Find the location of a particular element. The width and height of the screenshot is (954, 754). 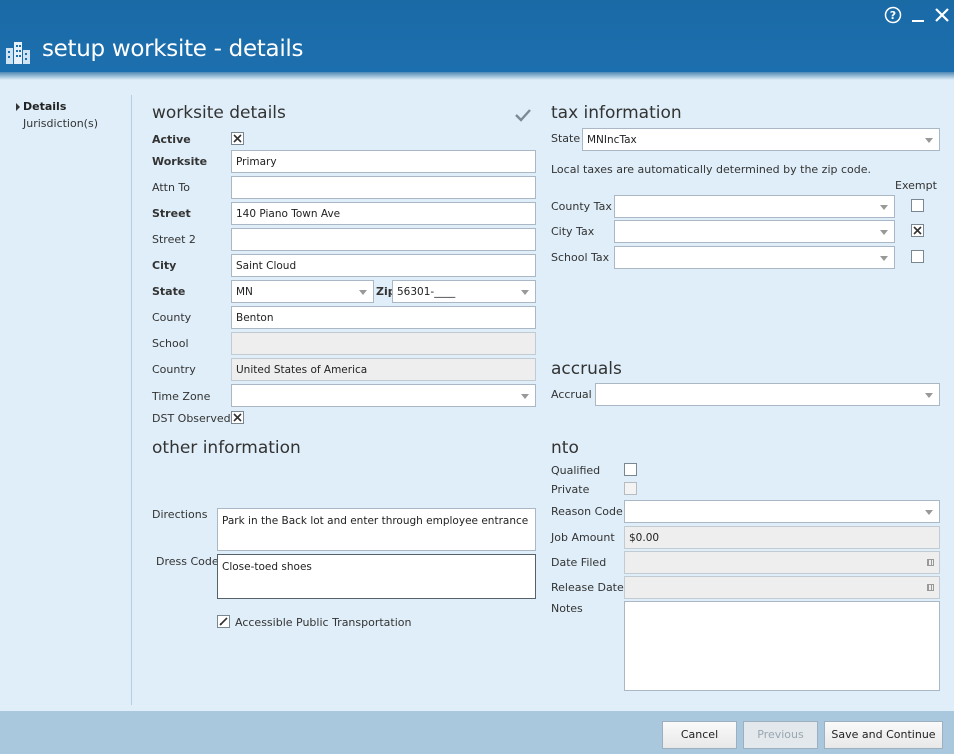

worksite-input: Primary is located at coordinates (383, 161).